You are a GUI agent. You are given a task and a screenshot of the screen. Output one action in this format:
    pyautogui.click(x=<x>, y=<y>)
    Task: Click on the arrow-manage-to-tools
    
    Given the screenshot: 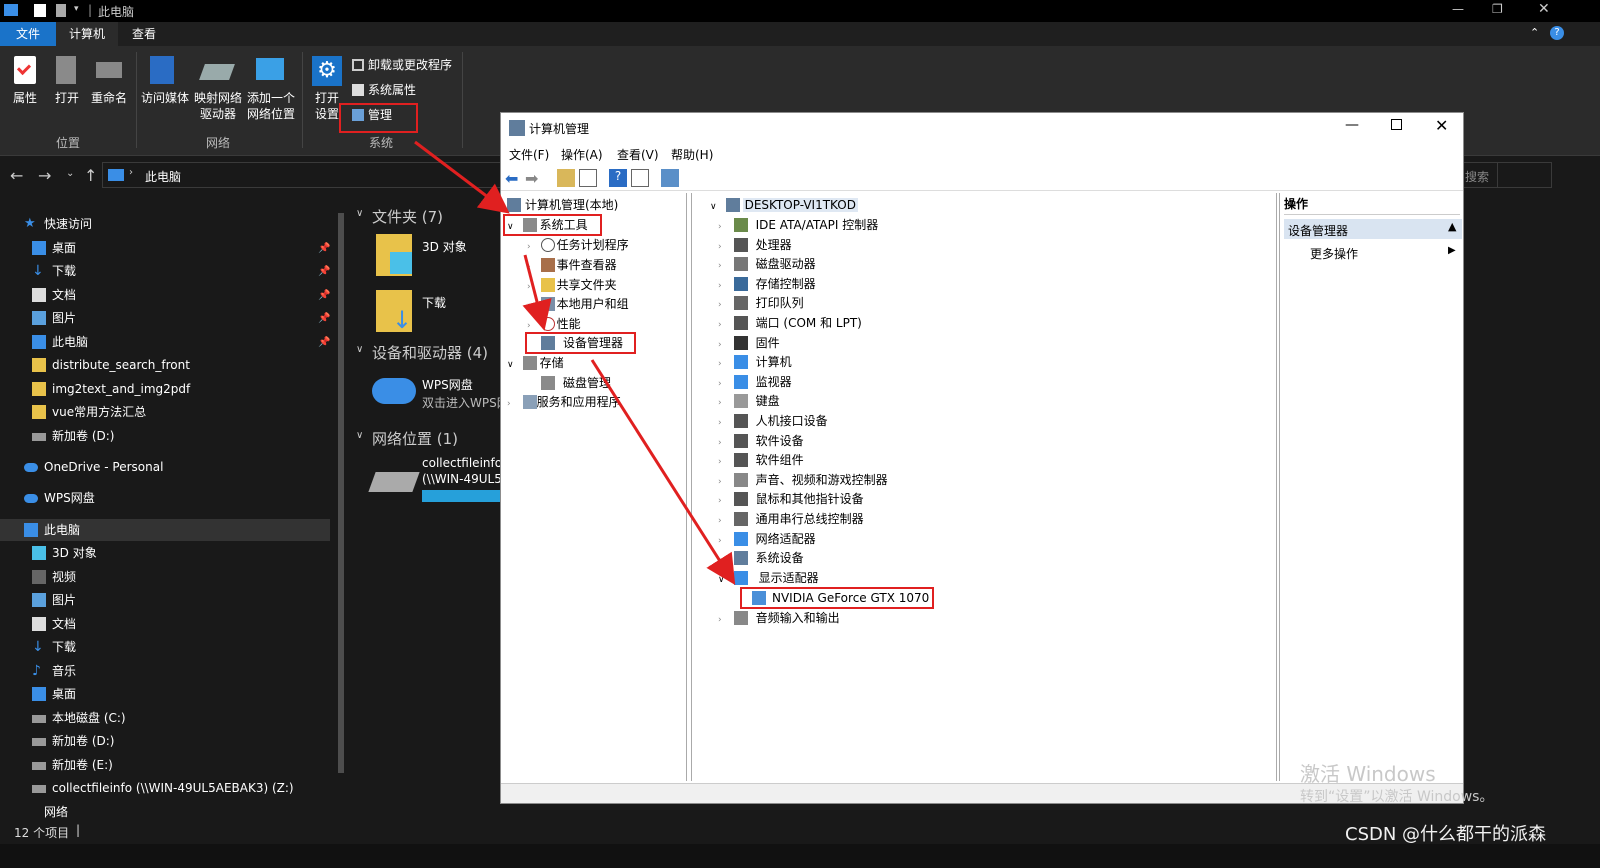 What is the action you would take?
    pyautogui.click(x=462, y=177)
    